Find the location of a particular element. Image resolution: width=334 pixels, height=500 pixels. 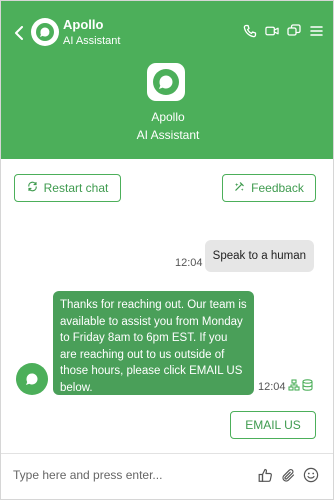

bot-avatar is located at coordinates (32, 379).